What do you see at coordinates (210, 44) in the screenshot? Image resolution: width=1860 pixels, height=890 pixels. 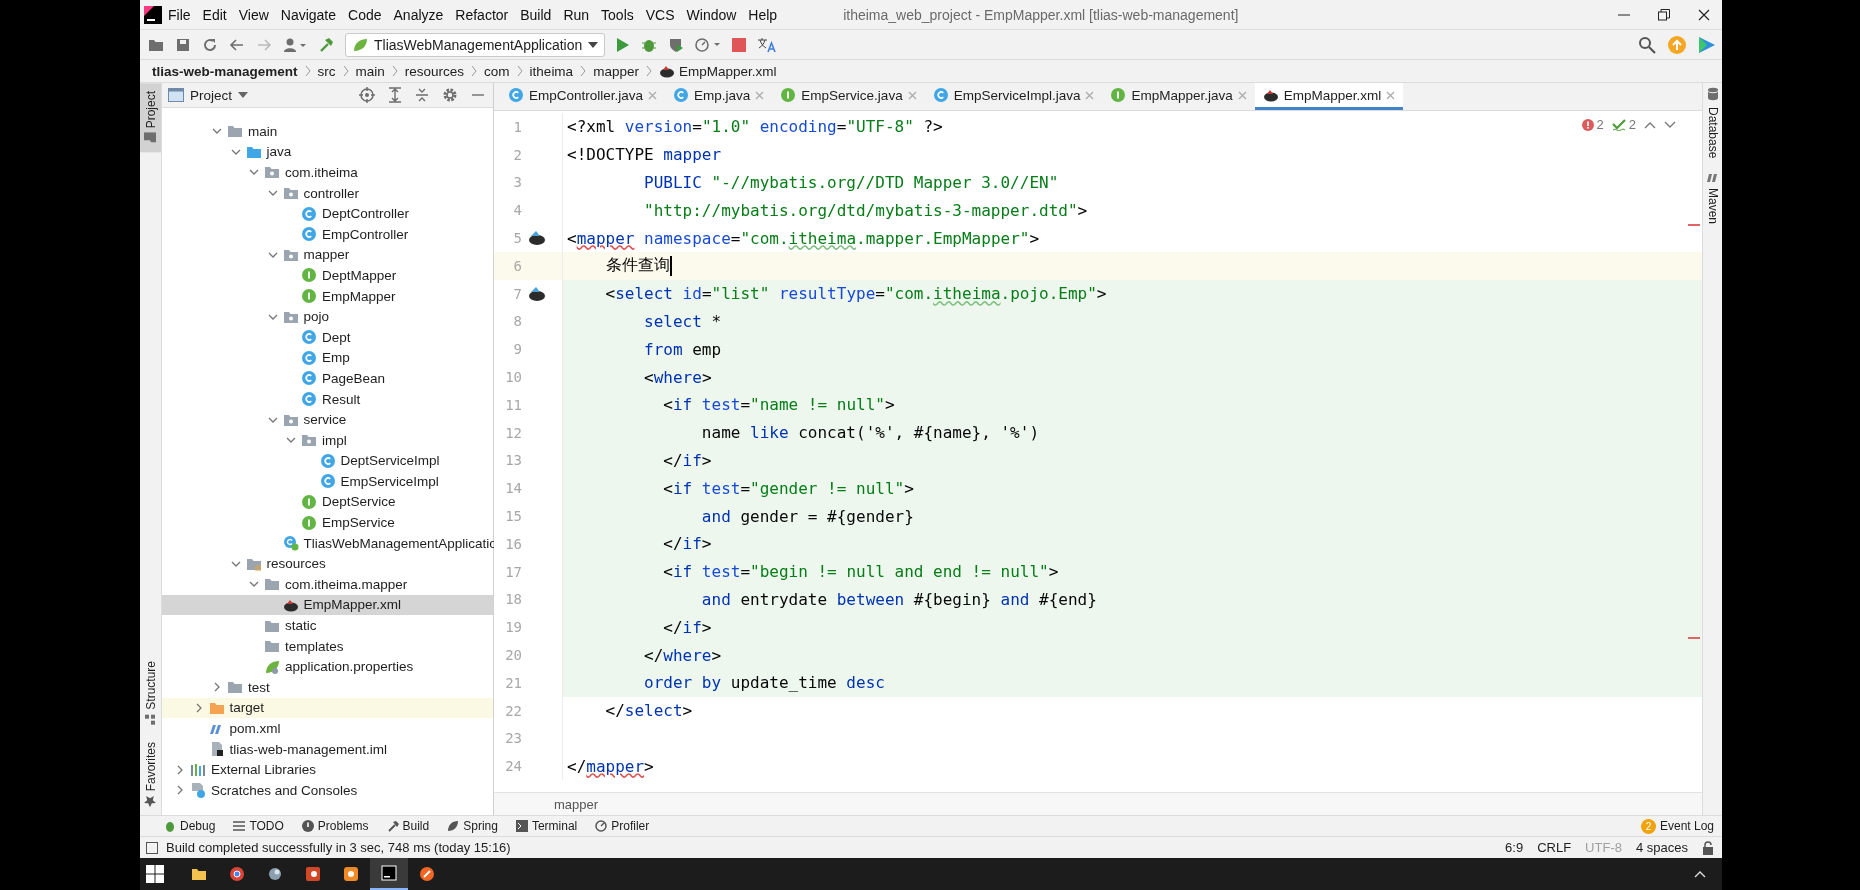 I see `refresh-icon` at bounding box center [210, 44].